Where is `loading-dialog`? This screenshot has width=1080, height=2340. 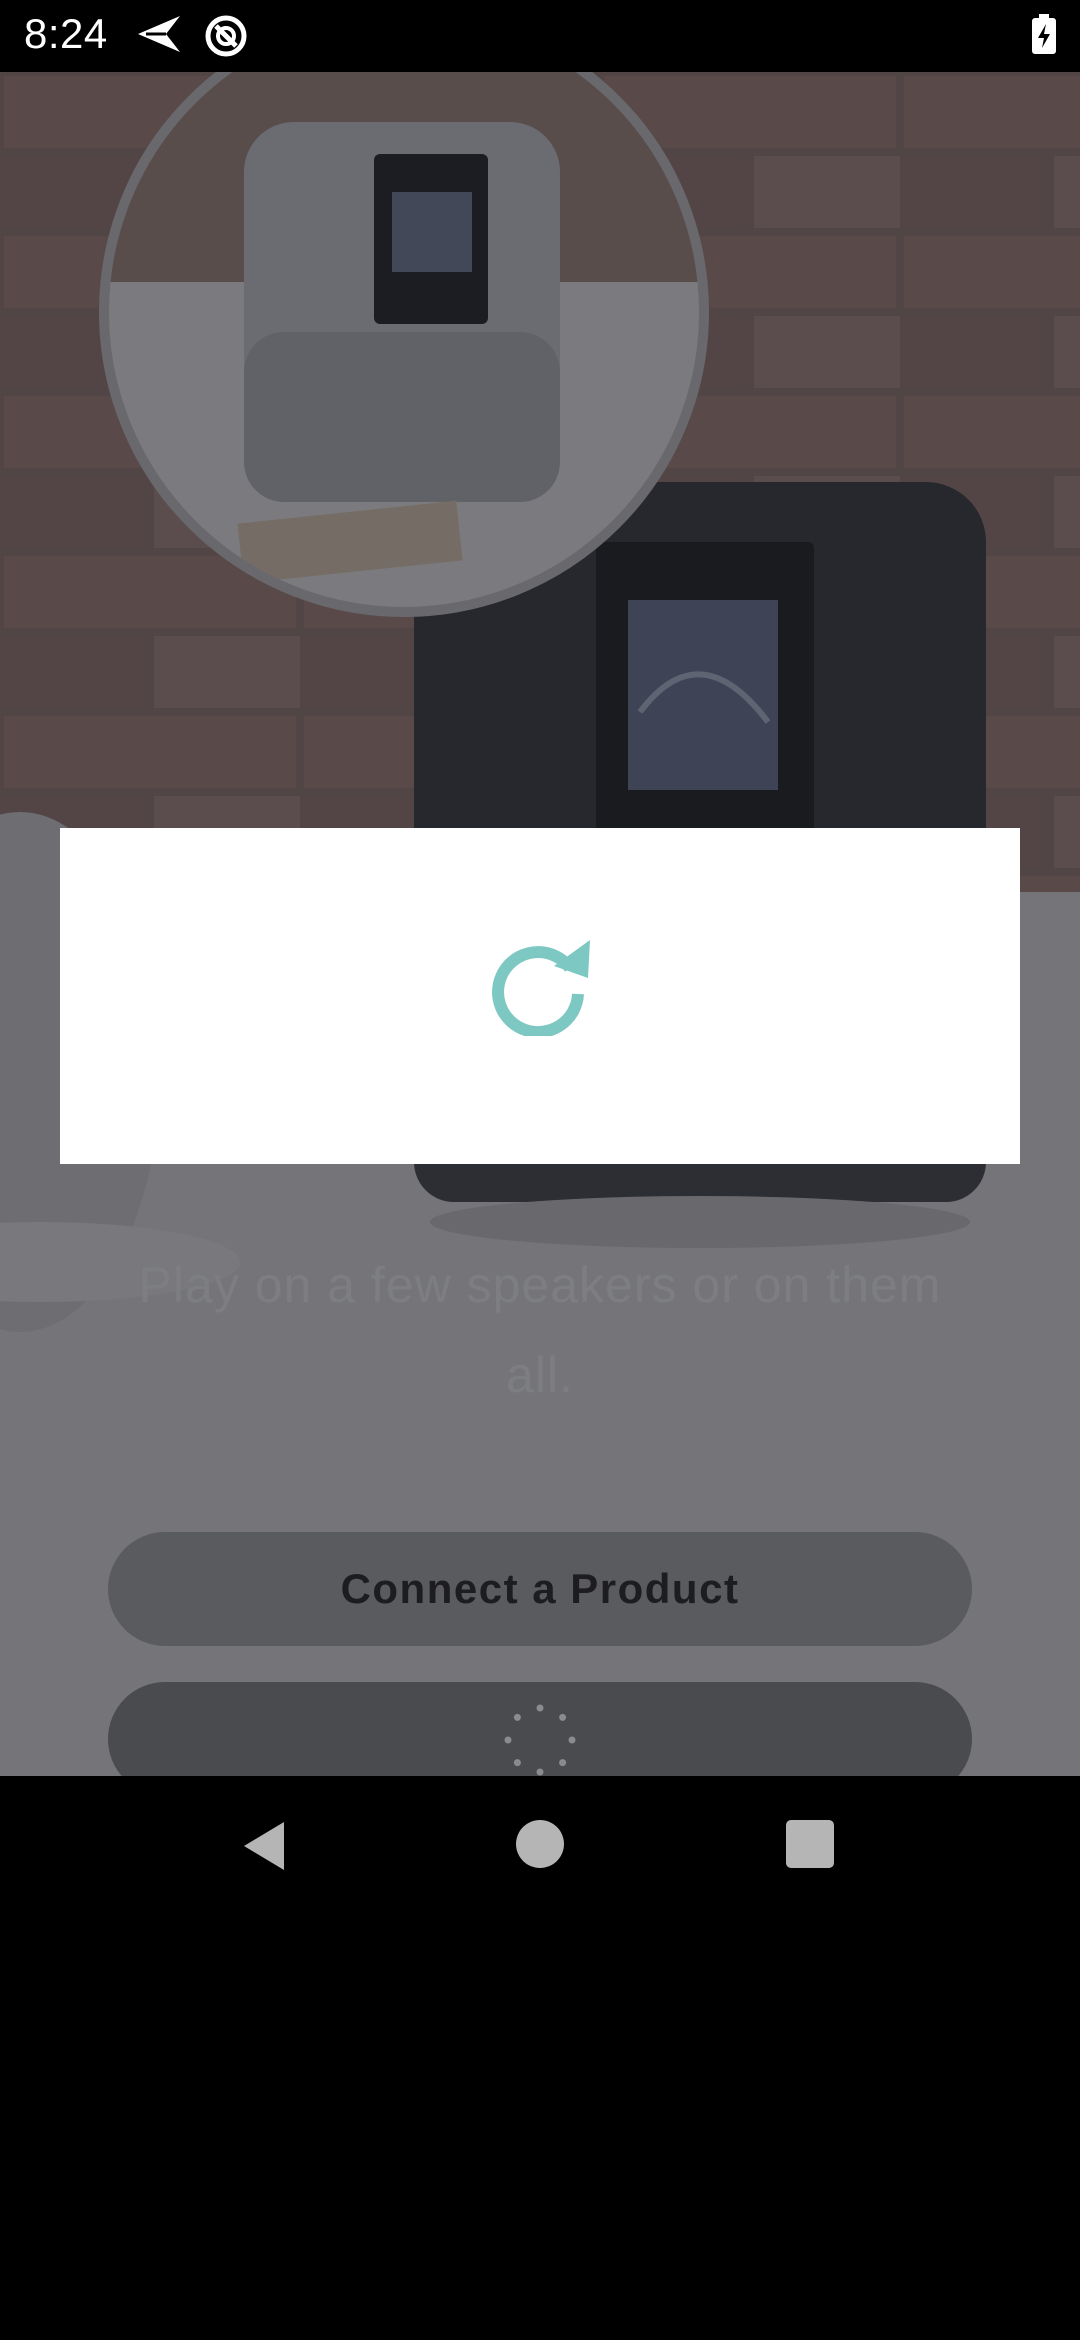 loading-dialog is located at coordinates (540, 996).